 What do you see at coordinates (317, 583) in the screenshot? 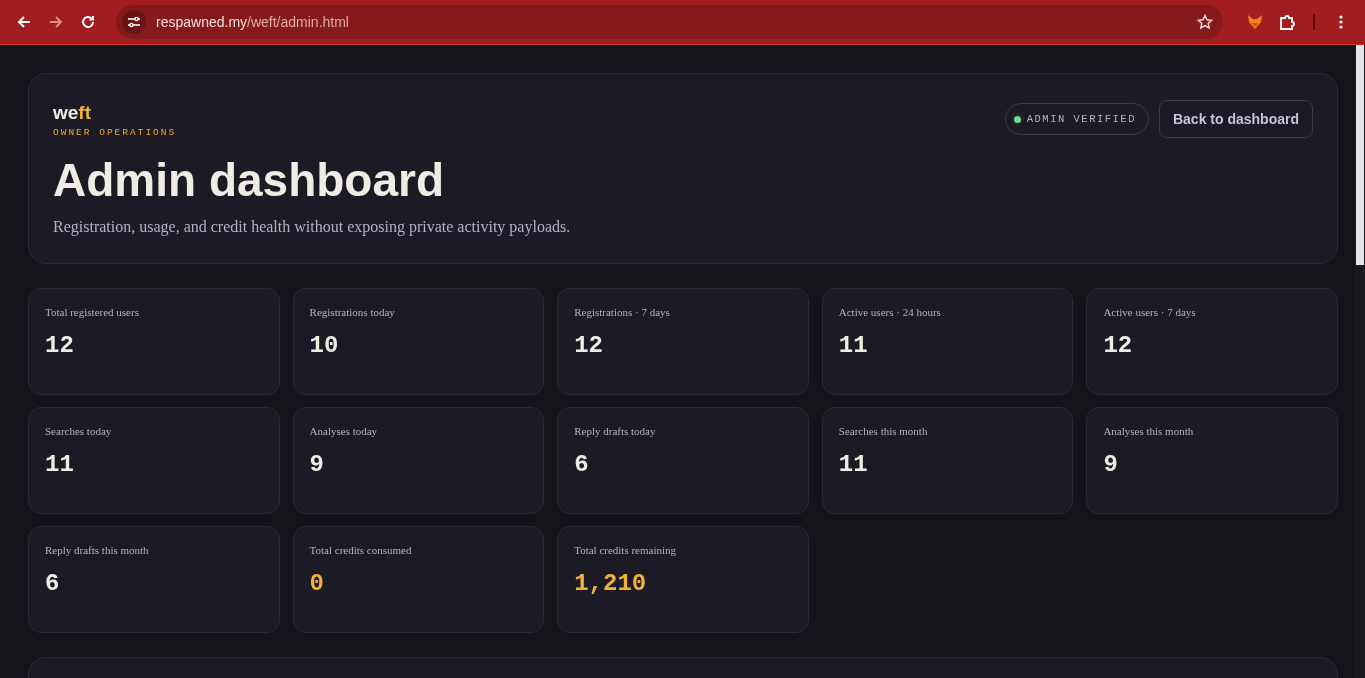
I see `stat-value: 0` at bounding box center [317, 583].